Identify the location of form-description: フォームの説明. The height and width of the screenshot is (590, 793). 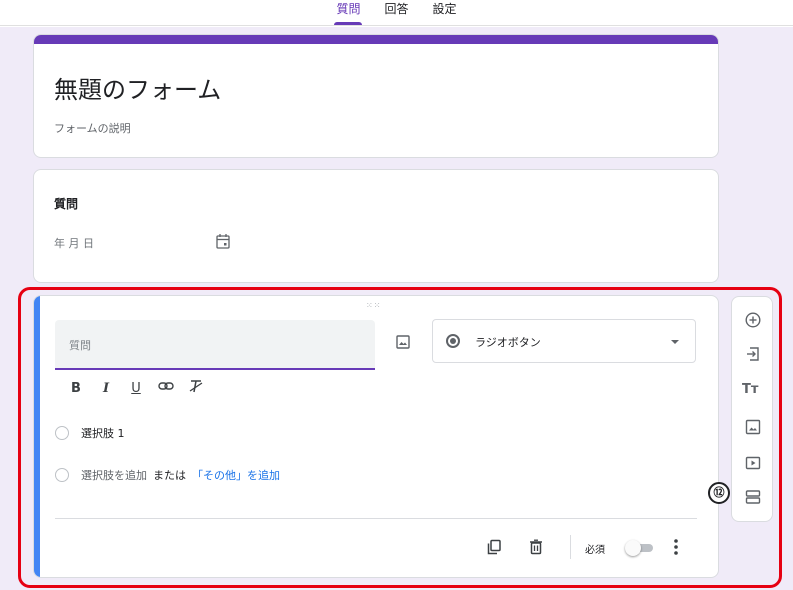
(92, 128).